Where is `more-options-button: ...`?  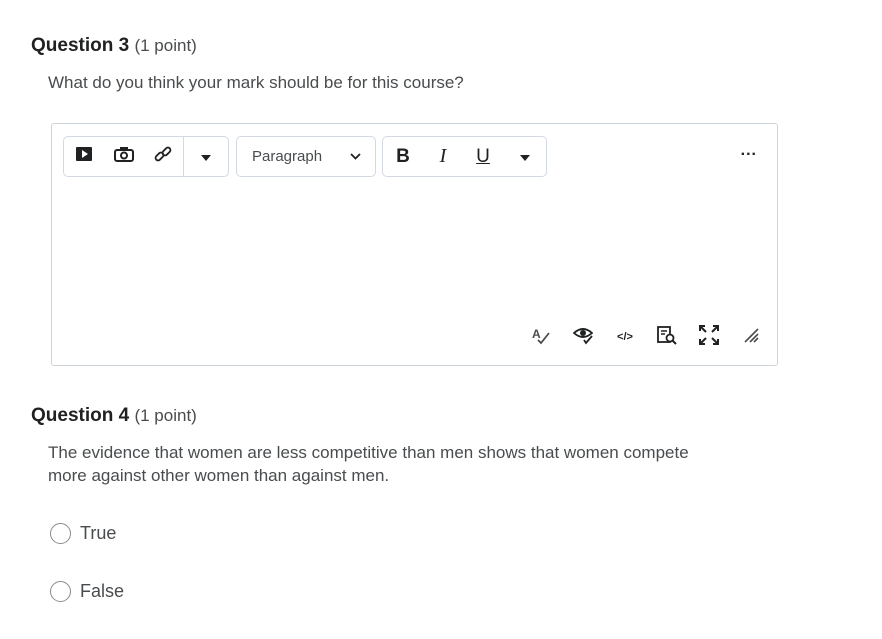 more-options-button: ... is located at coordinates (749, 151).